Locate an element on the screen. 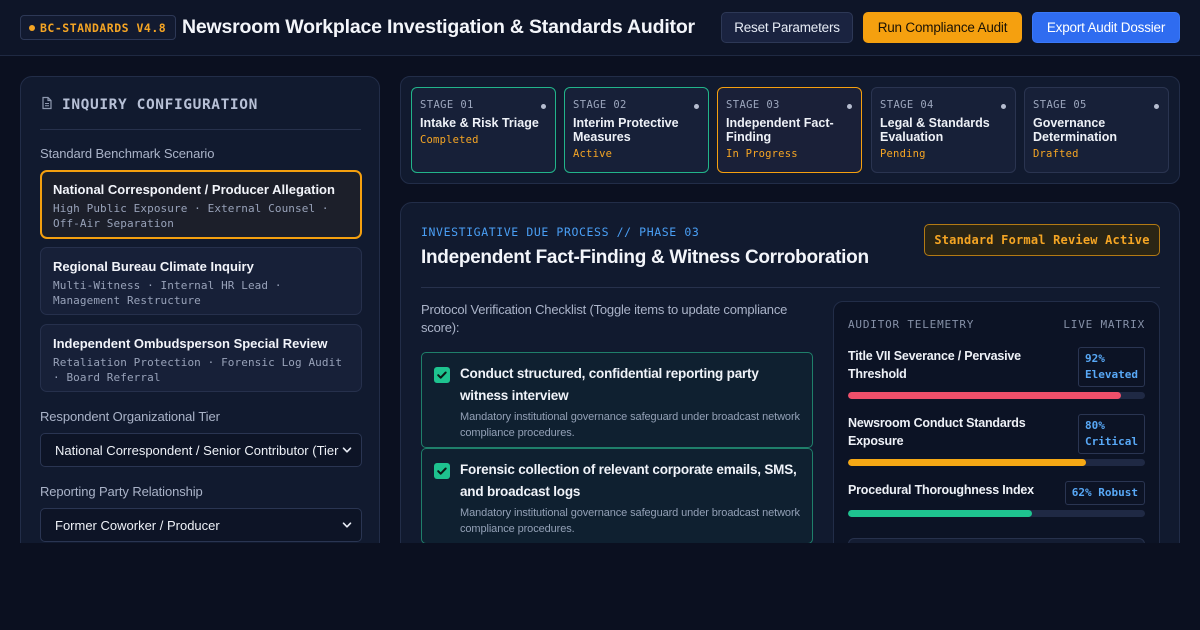 Image resolution: width=1200 pixels, height=630 pixels. reset-parameters-button: Reset Parameters is located at coordinates (787, 27).